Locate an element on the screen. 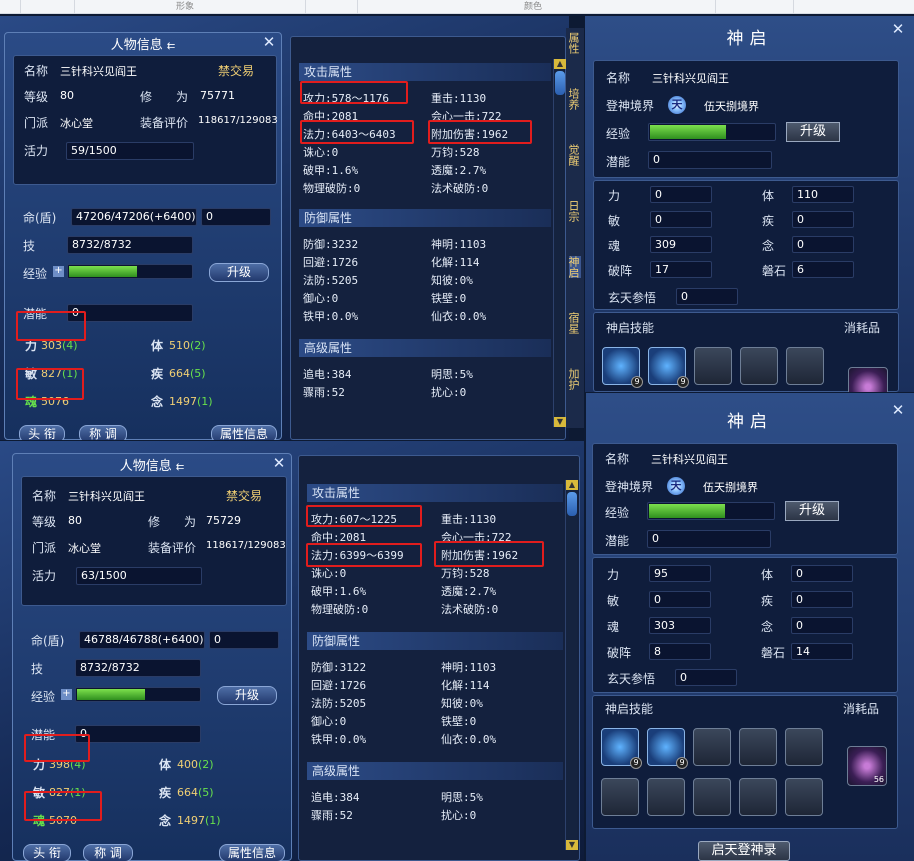 The width and height of the screenshot is (914, 861). skill-slot-10-icon is located at coordinates (804, 797).